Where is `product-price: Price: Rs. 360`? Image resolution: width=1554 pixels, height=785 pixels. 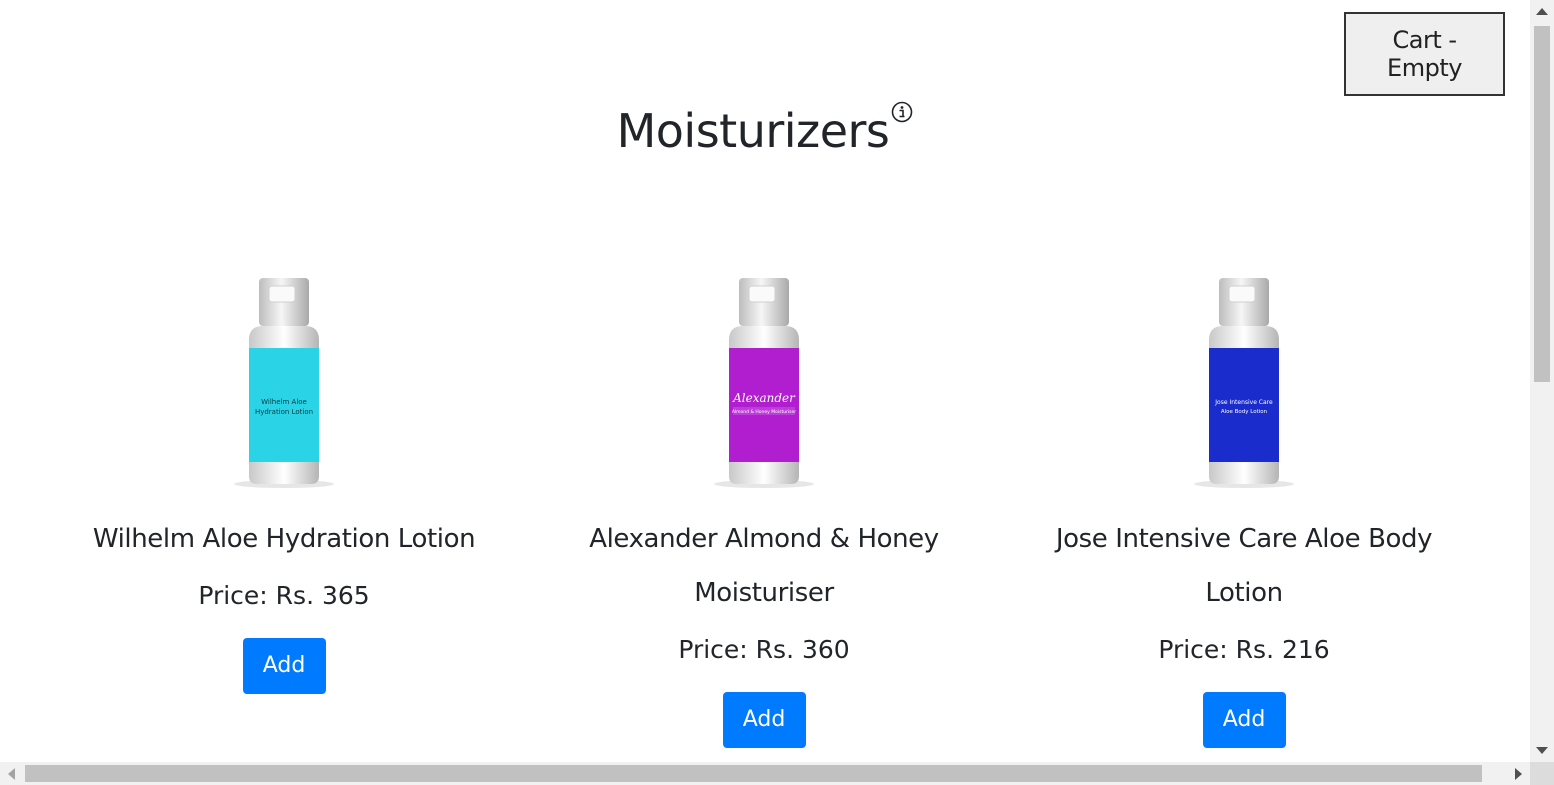 product-price: Price: Rs. 360 is located at coordinates (764, 649).